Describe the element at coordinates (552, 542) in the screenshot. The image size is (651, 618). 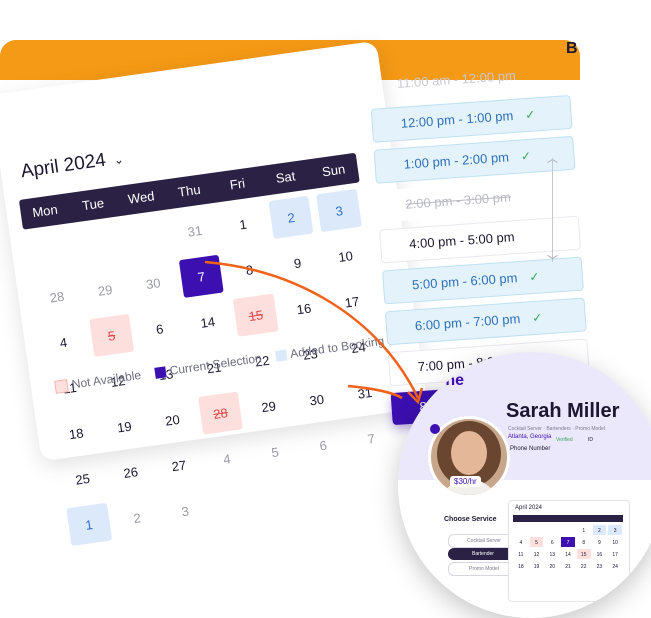
I see `mini-day-cell: 6` at that location.